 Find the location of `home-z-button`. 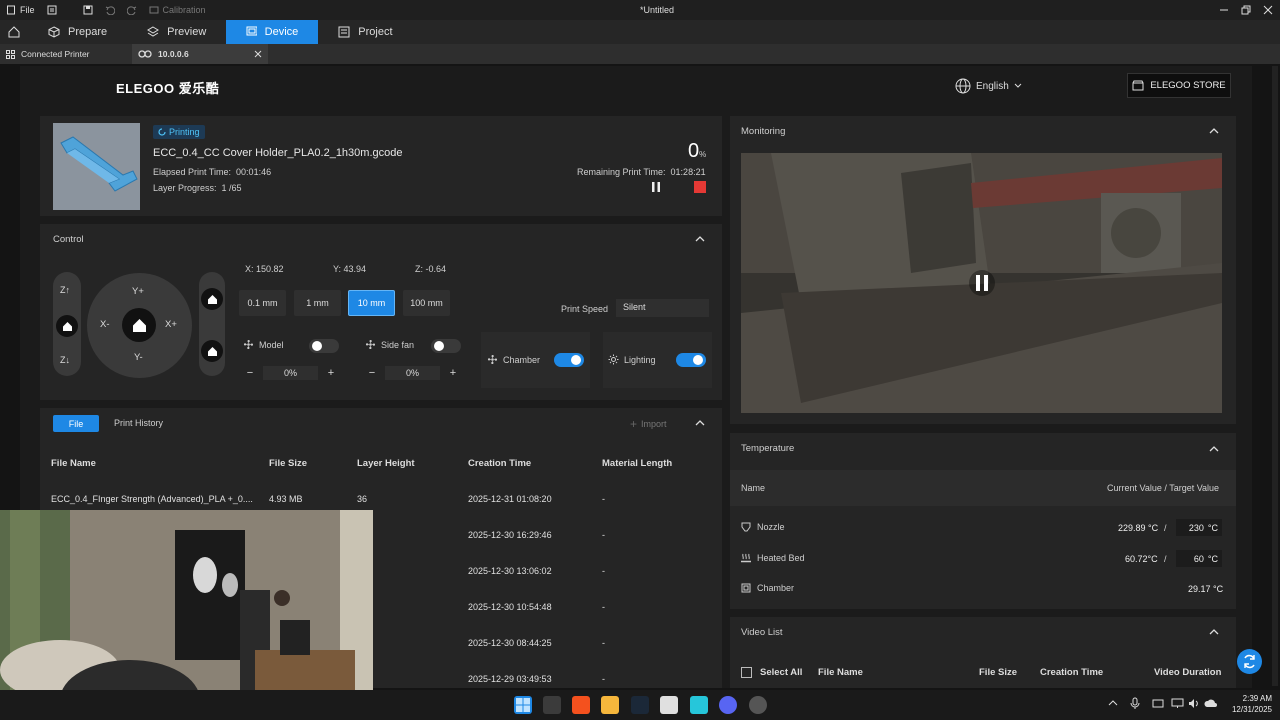

home-z-button is located at coordinates (212, 351).